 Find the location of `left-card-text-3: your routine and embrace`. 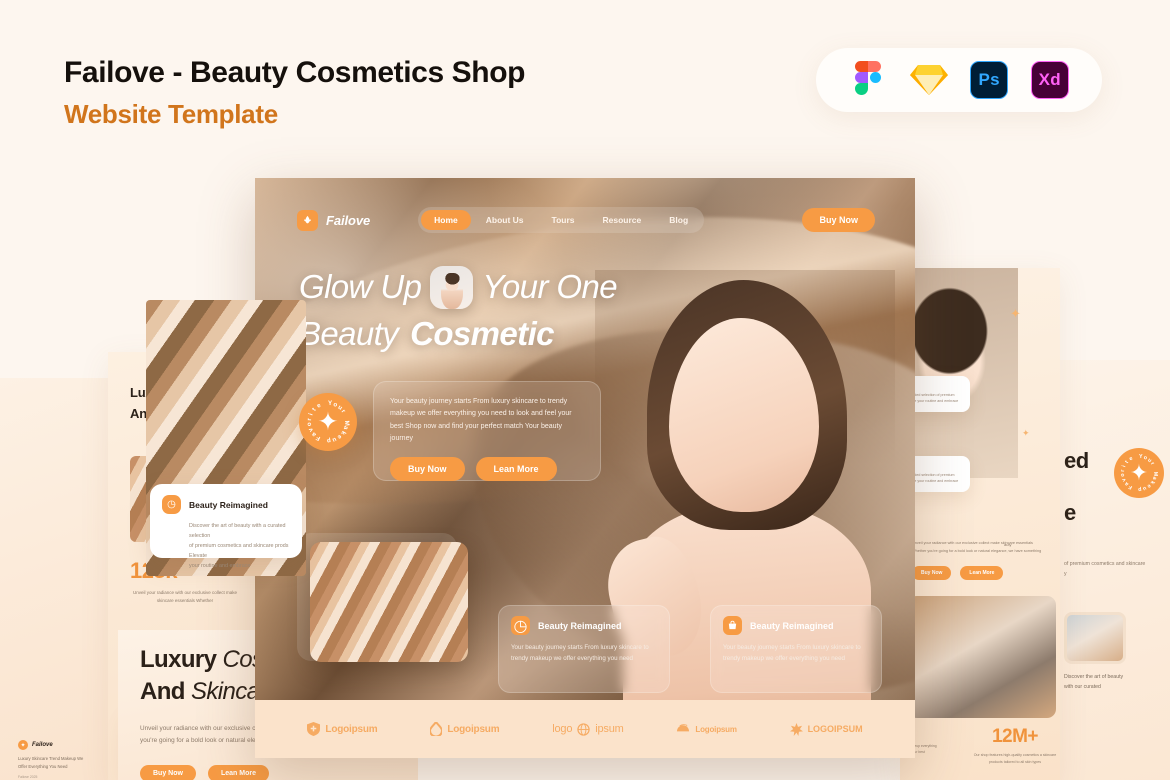

left-card-text-3: your routine and embrace is located at coordinates (220, 566).